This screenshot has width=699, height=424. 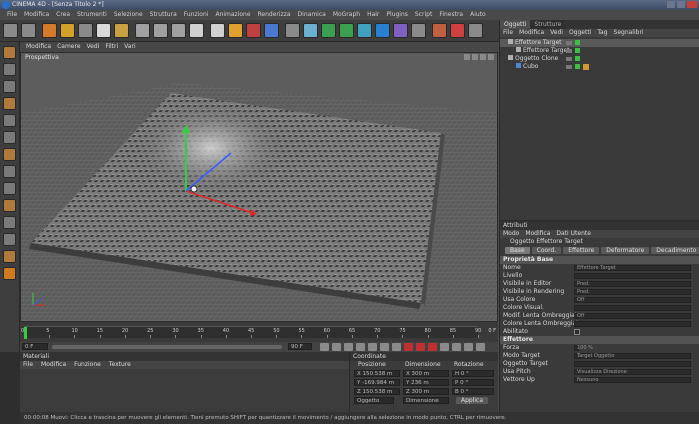 I want to click on scale-icon, so click(x=85, y=30).